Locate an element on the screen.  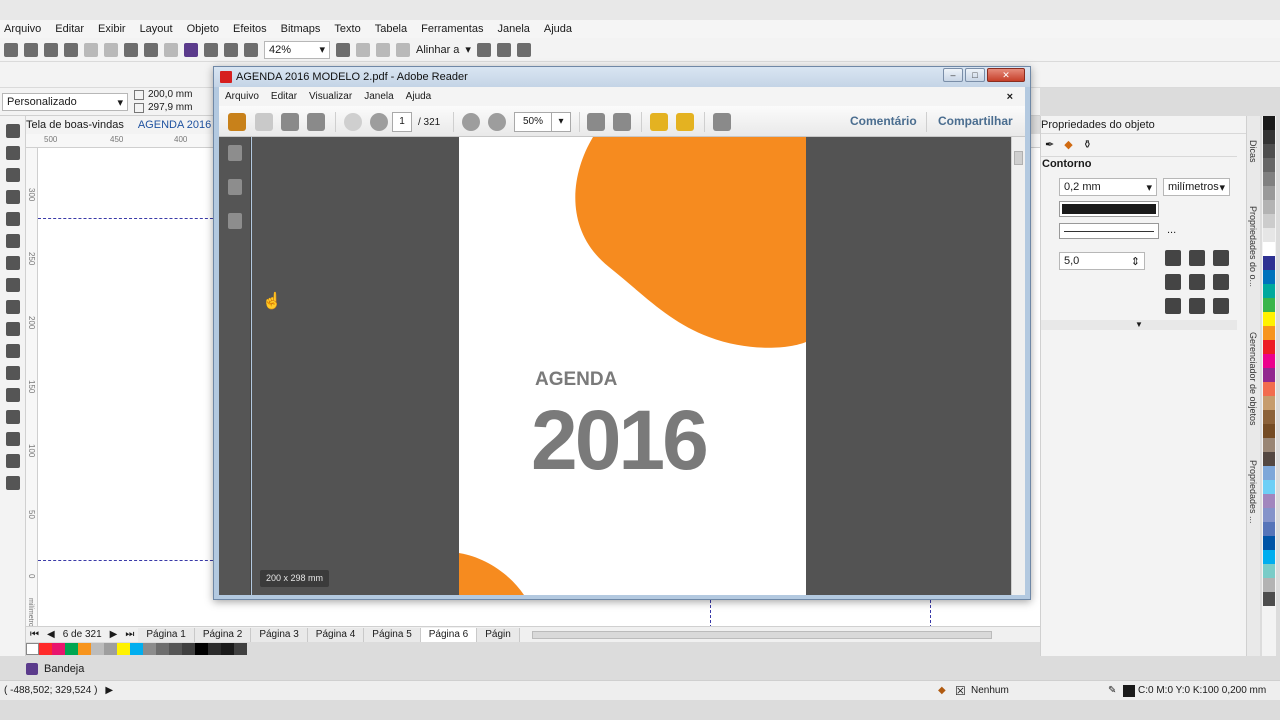
miter-limit-field: 5,0 ⇕ is located at coordinates (1102, 261).